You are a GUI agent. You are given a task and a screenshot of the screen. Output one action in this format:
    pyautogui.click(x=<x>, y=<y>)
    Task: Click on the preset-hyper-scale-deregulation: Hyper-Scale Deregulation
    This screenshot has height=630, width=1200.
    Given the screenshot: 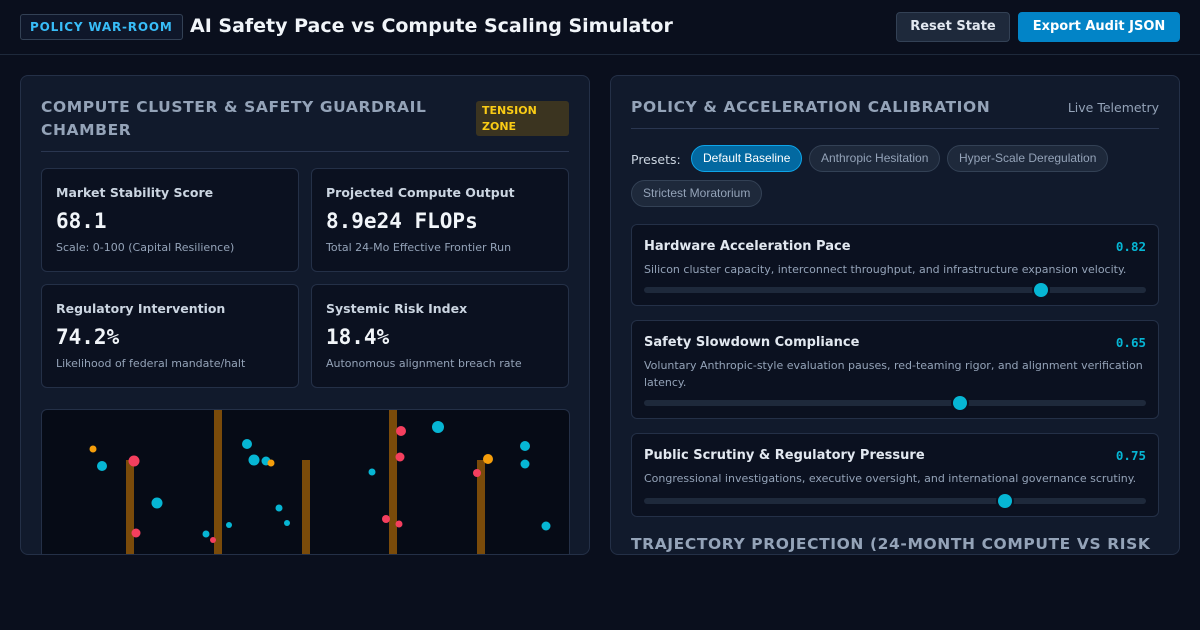 What is the action you would take?
    pyautogui.click(x=1028, y=158)
    